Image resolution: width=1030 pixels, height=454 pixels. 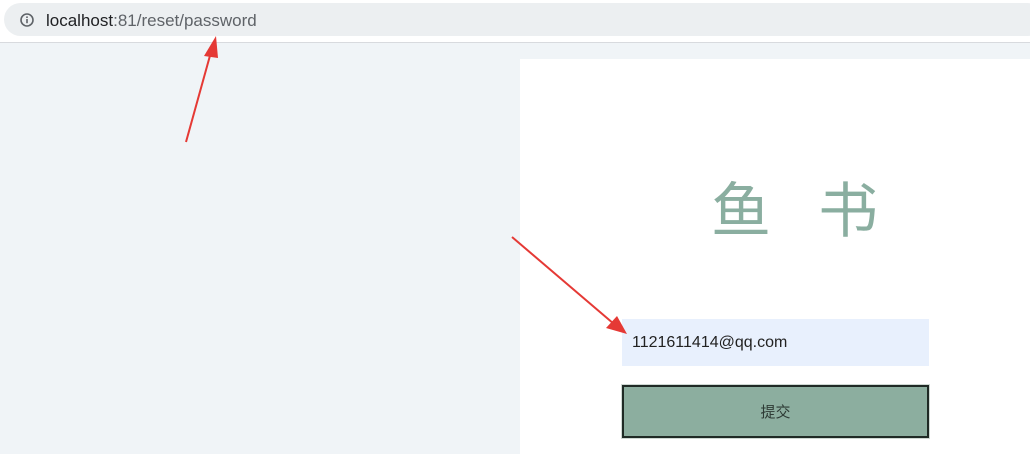 What do you see at coordinates (569, 285) in the screenshot?
I see `annotation-arrow-email` at bounding box center [569, 285].